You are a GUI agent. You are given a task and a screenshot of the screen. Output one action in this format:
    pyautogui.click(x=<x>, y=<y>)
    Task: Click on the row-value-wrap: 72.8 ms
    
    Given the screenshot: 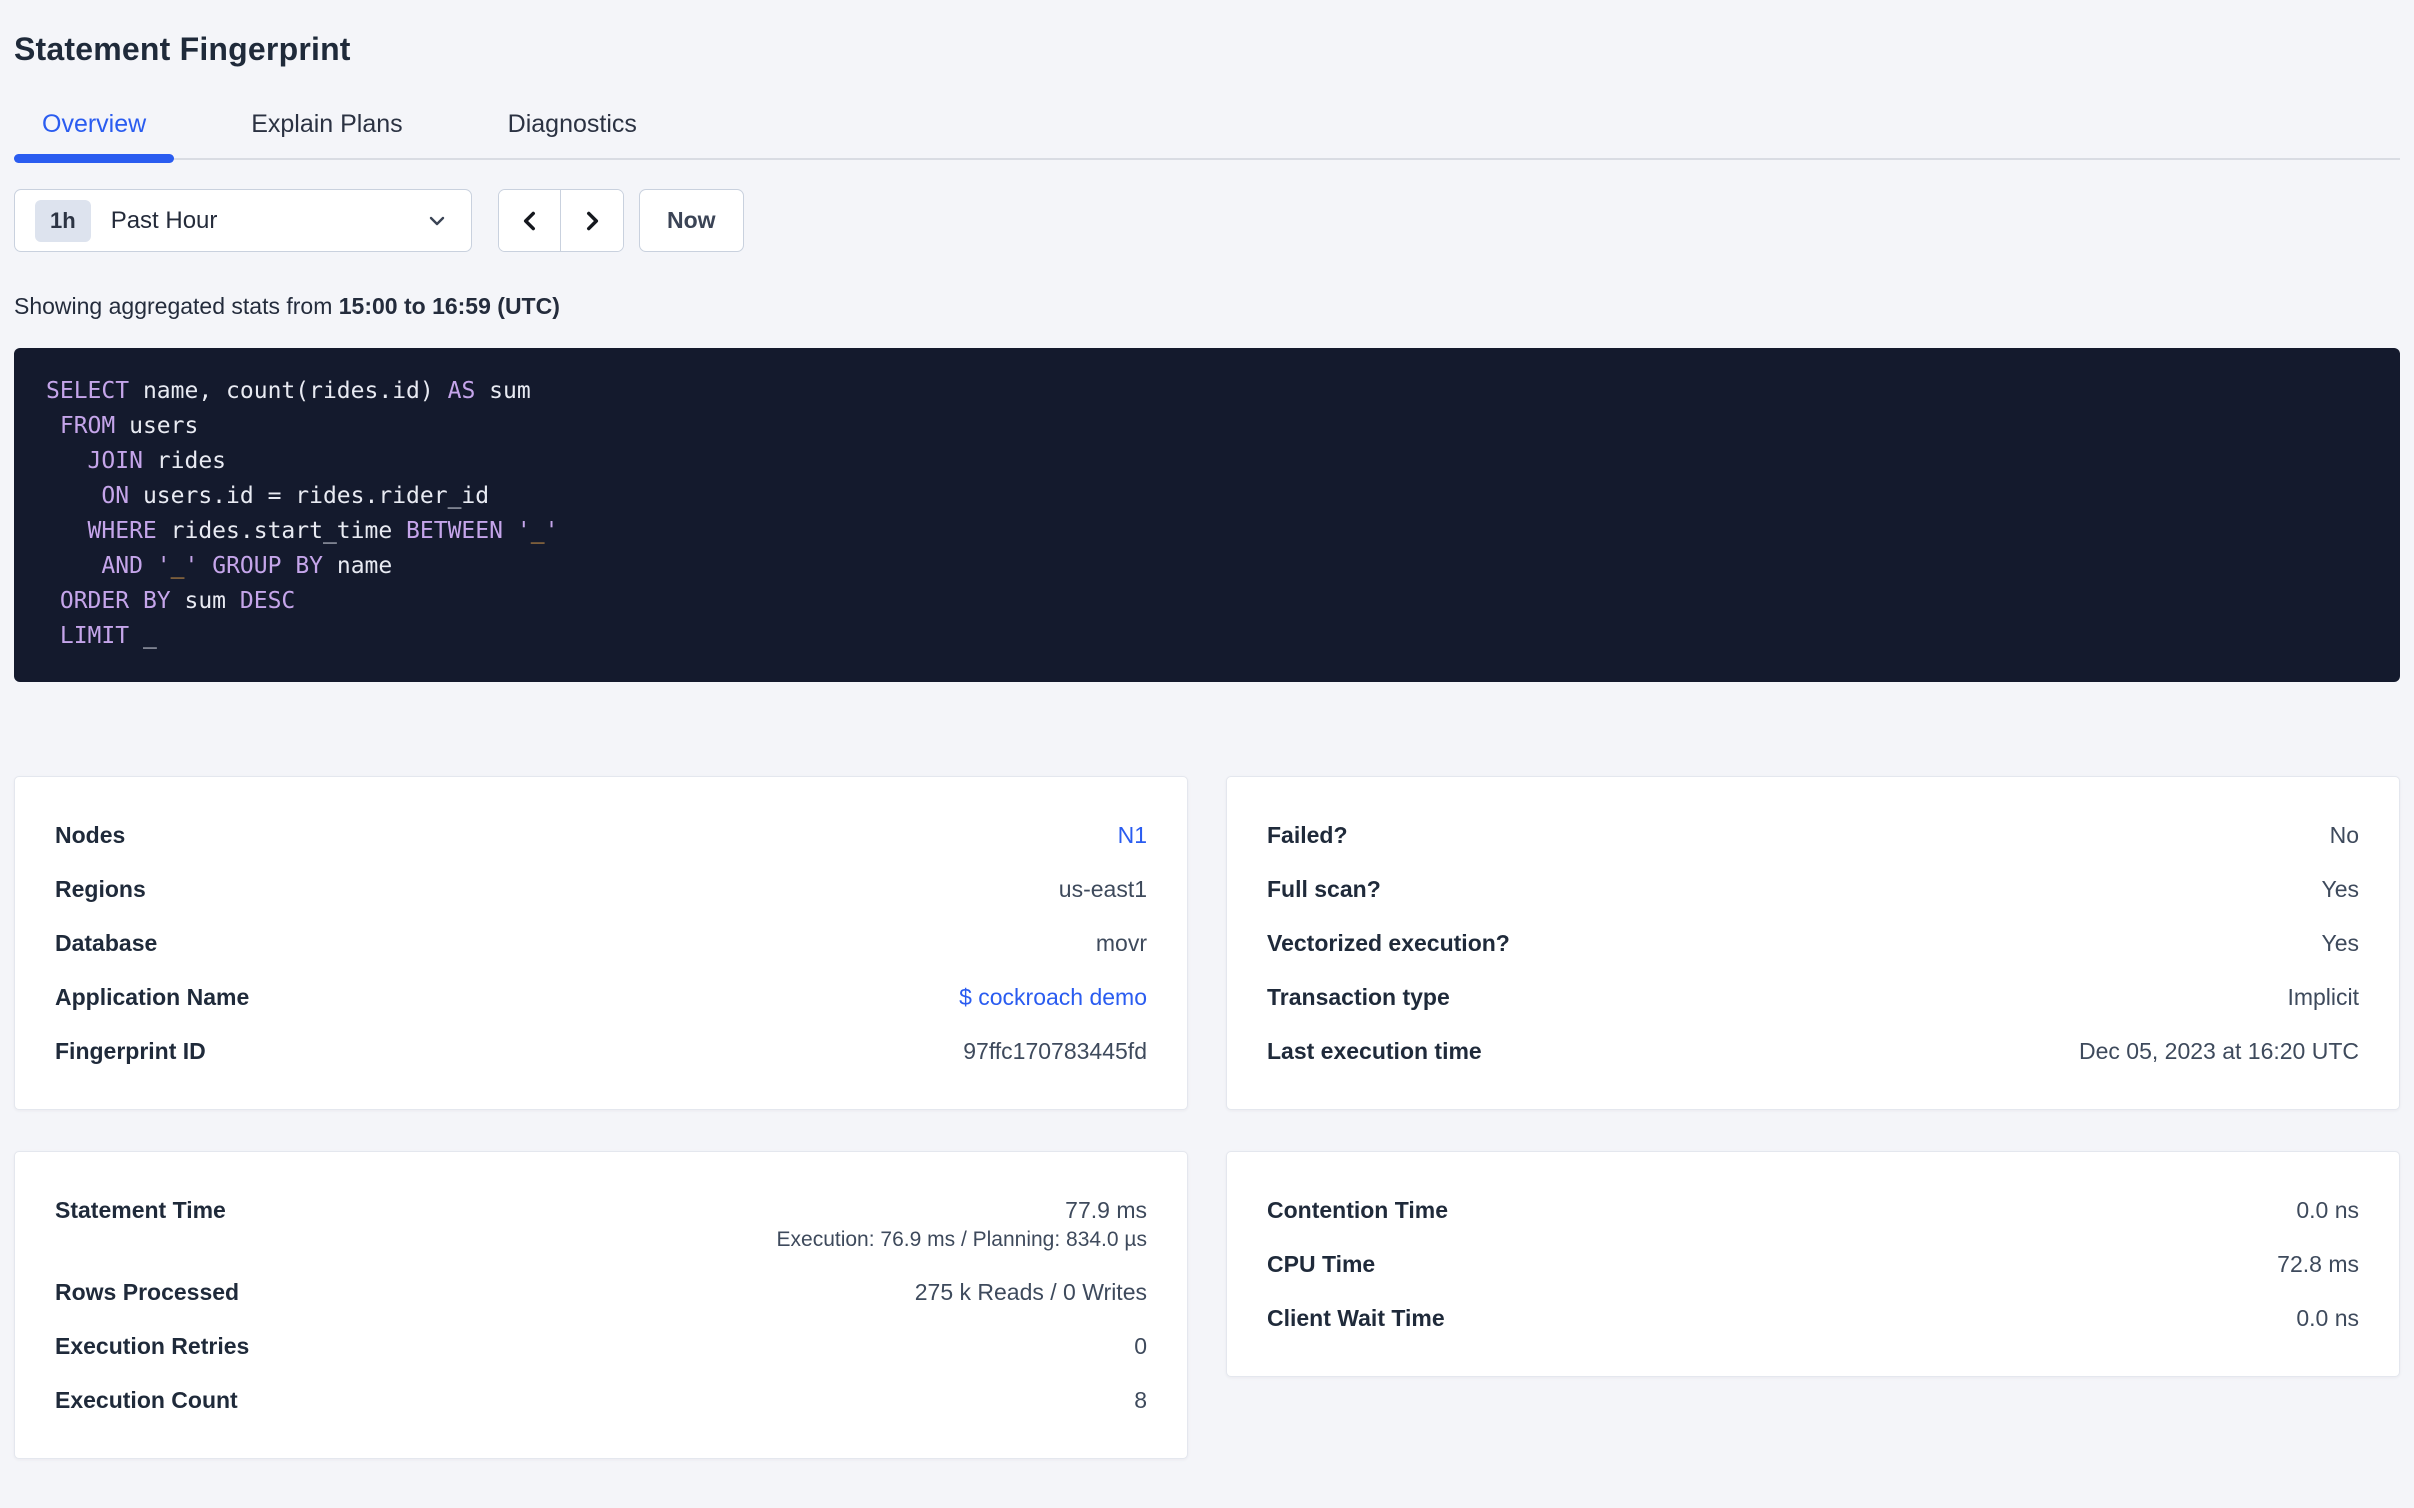 What is the action you would take?
    pyautogui.click(x=2318, y=1264)
    